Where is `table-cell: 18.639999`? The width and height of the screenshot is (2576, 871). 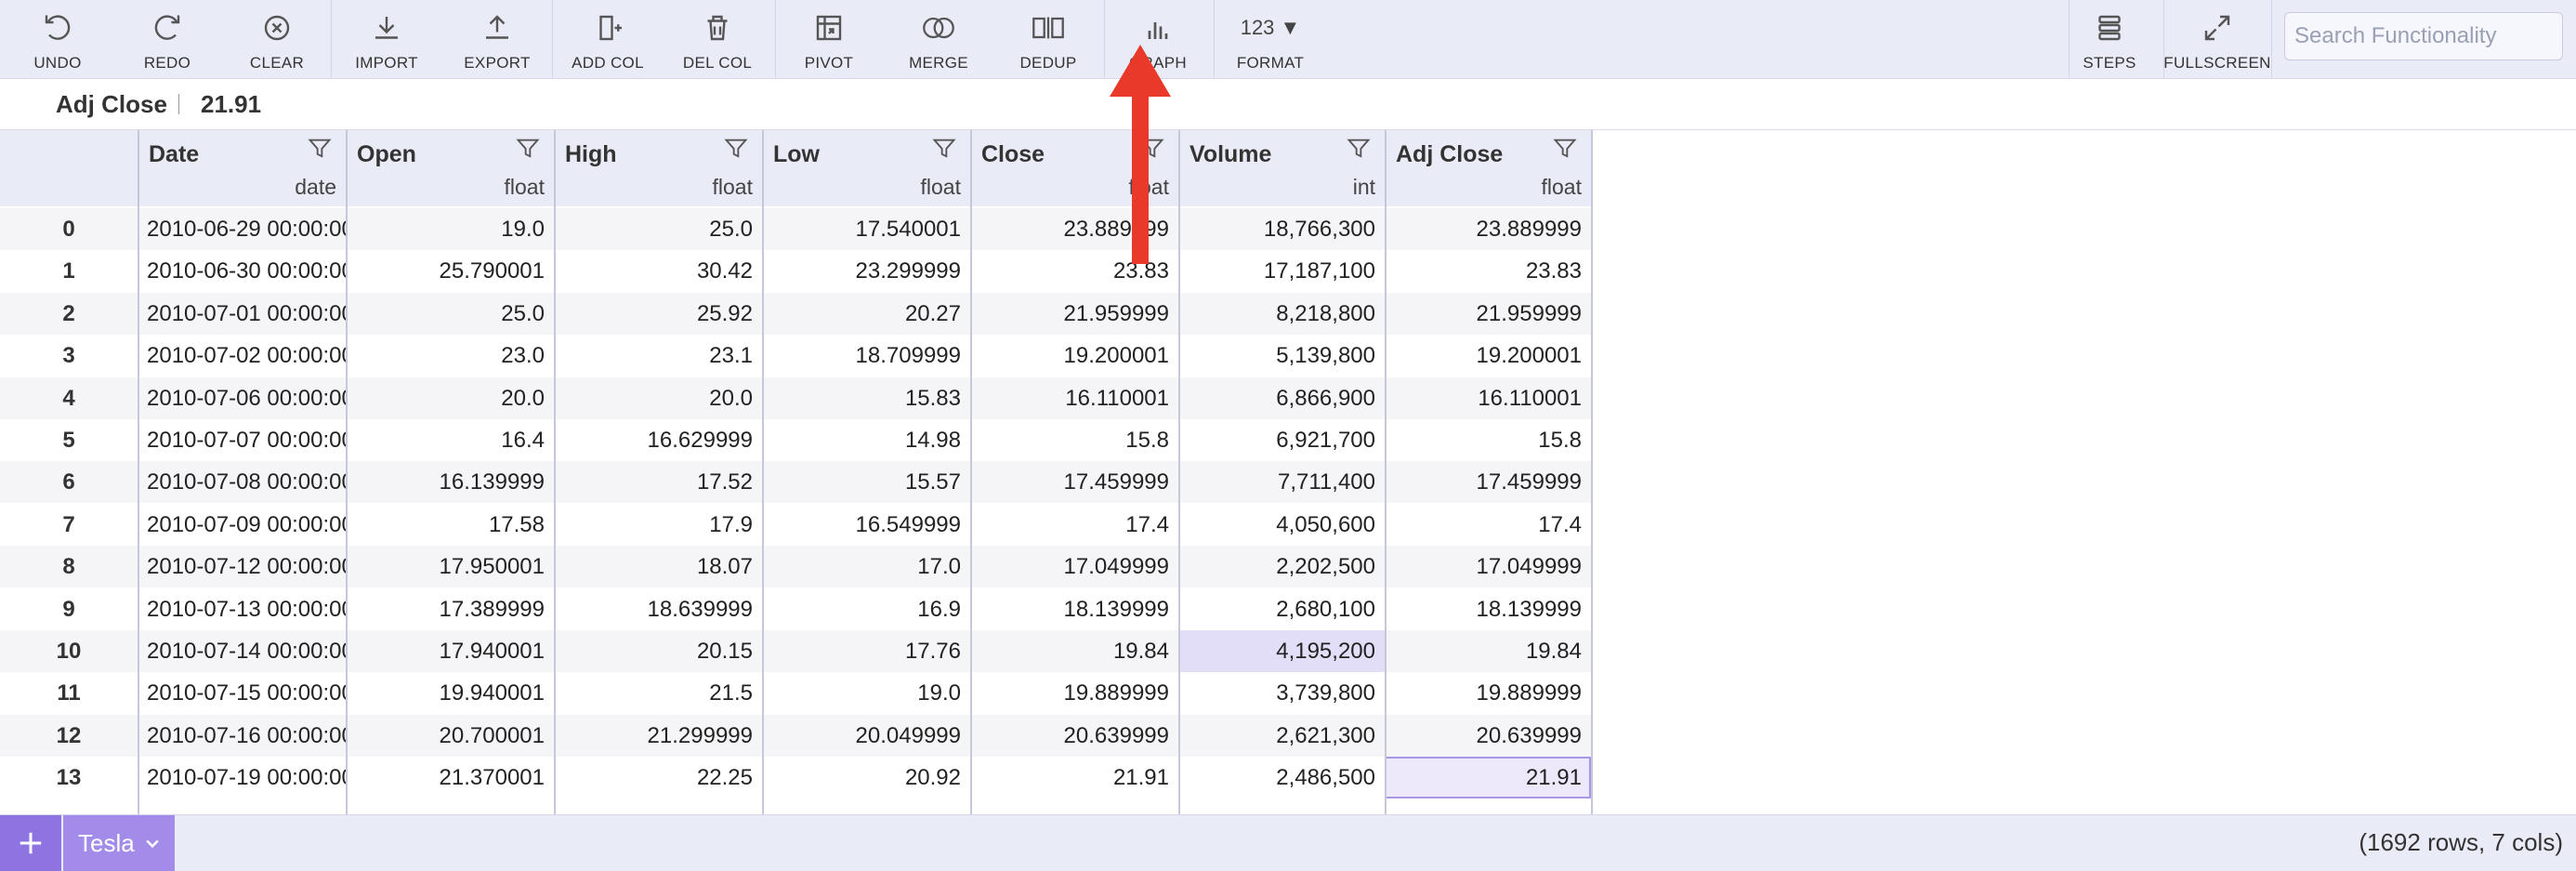 table-cell: 18.639999 is located at coordinates (658, 609).